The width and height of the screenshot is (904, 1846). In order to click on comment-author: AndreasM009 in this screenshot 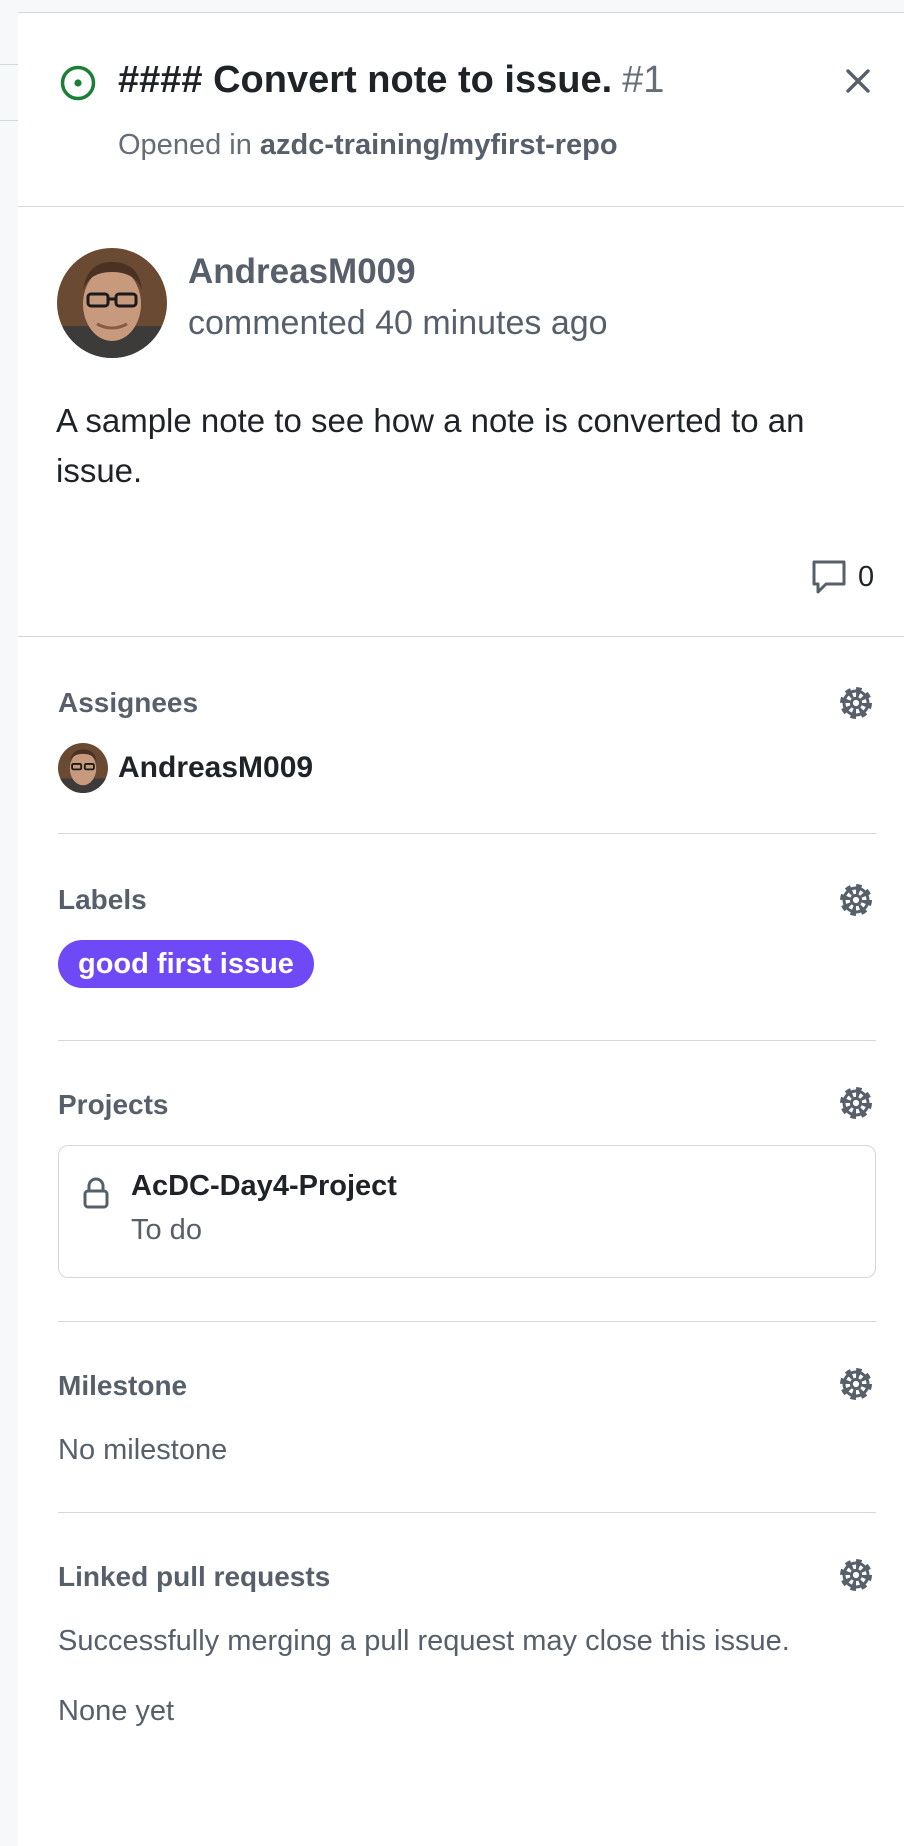, I will do `click(302, 272)`.